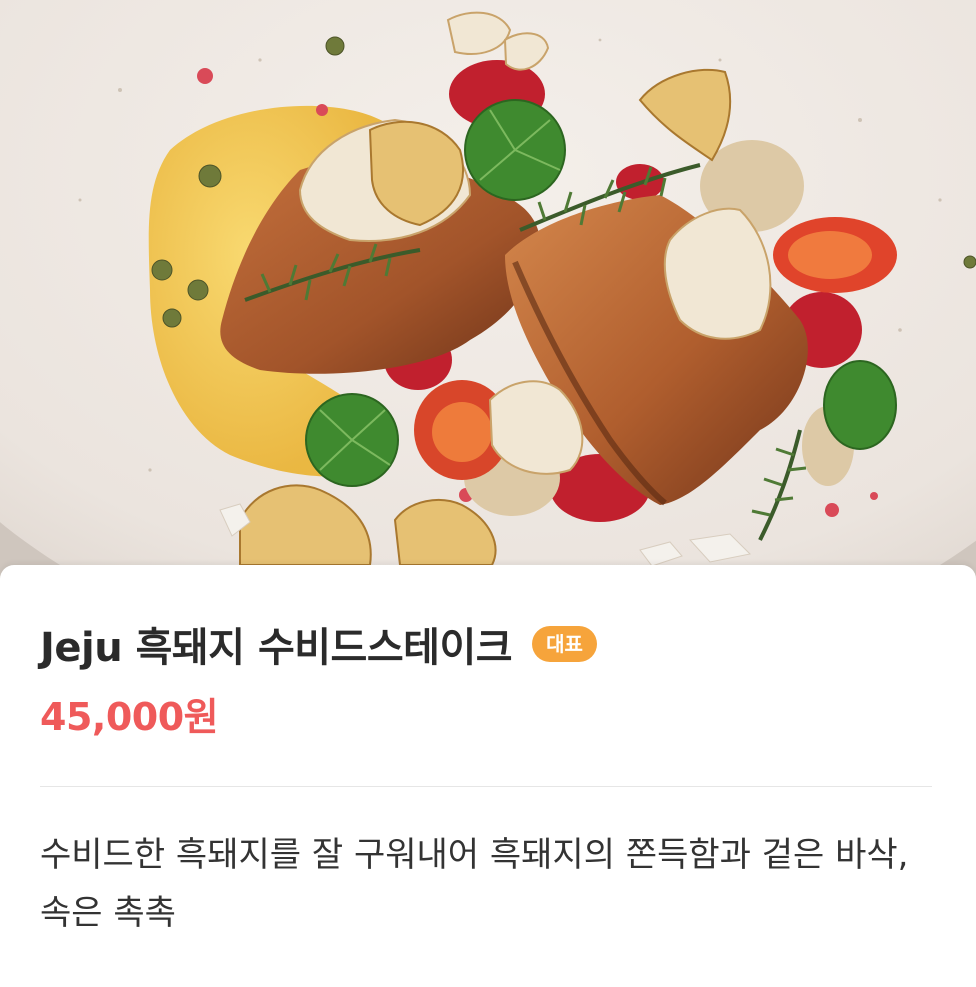 Image resolution: width=976 pixels, height=987 pixels. What do you see at coordinates (564, 644) in the screenshot?
I see `signature-badge: 대표` at bounding box center [564, 644].